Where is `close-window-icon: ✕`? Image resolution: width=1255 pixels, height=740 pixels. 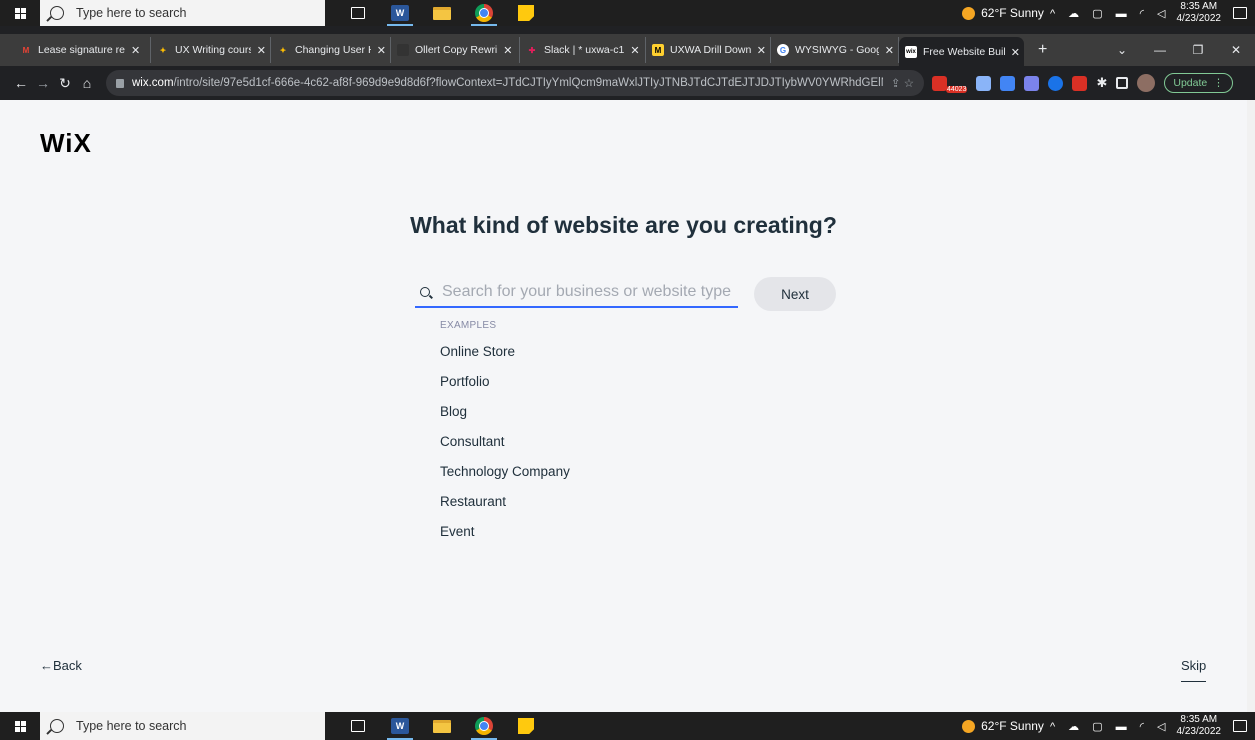 close-window-icon: ✕ is located at coordinates (1236, 50).